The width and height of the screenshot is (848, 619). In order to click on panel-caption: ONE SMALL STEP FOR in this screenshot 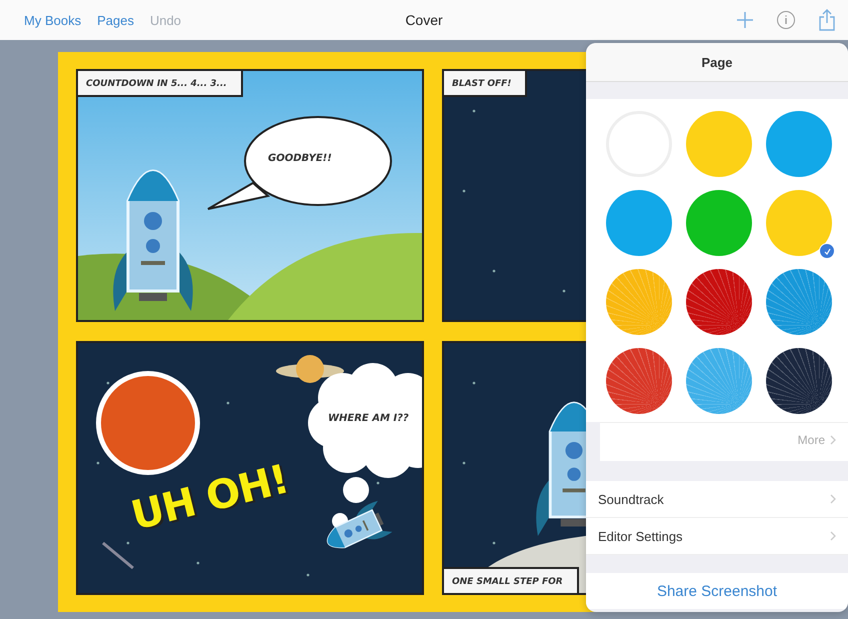, I will do `click(511, 580)`.